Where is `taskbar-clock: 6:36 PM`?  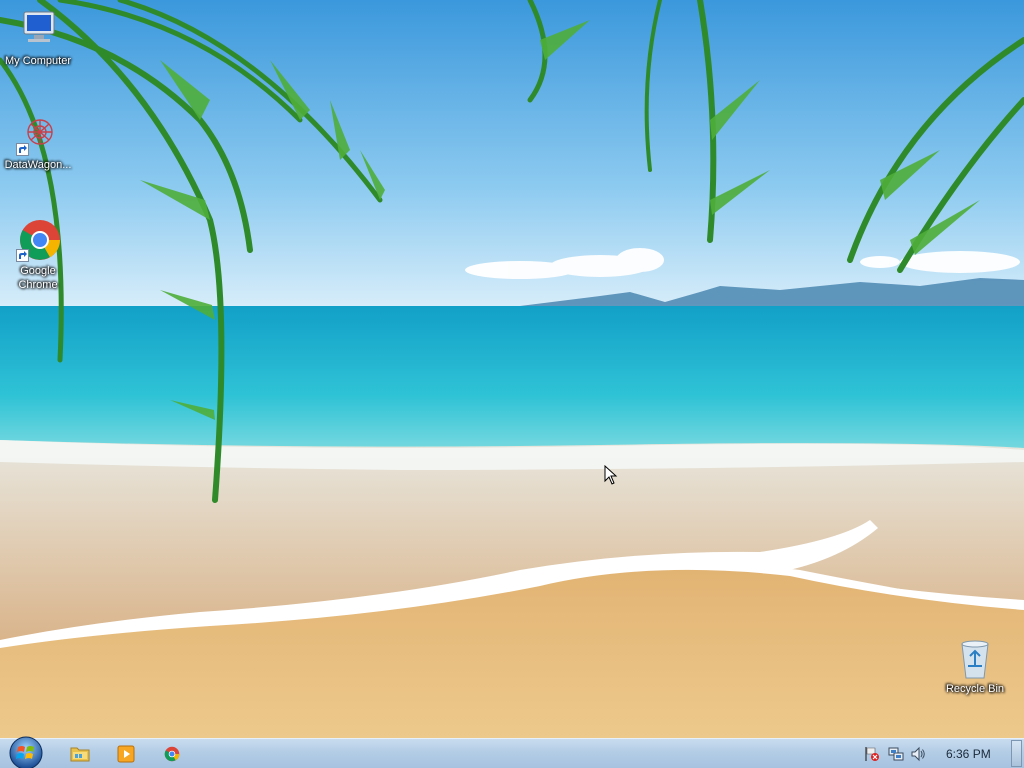
taskbar-clock: 6:36 PM is located at coordinates (968, 754).